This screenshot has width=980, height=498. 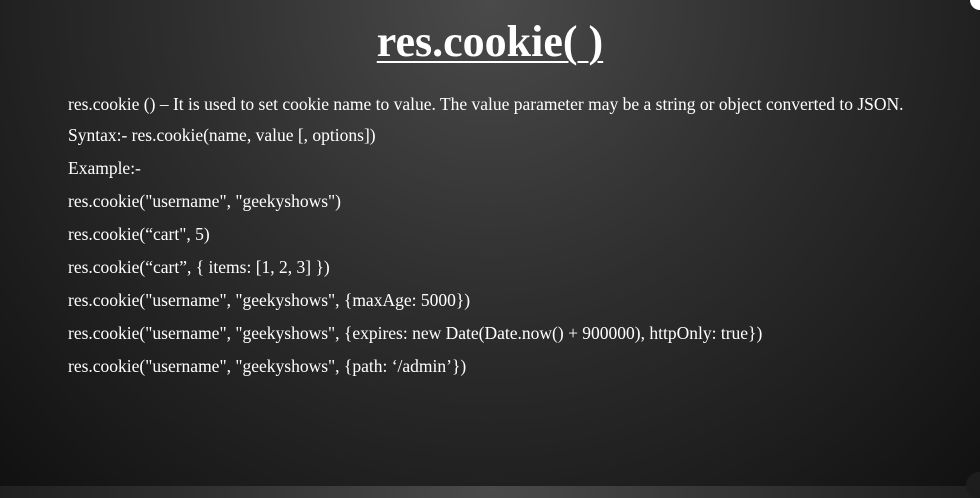 What do you see at coordinates (205, 201) in the screenshot?
I see `example-line-1: res.cookie("username", "geekyshows")` at bounding box center [205, 201].